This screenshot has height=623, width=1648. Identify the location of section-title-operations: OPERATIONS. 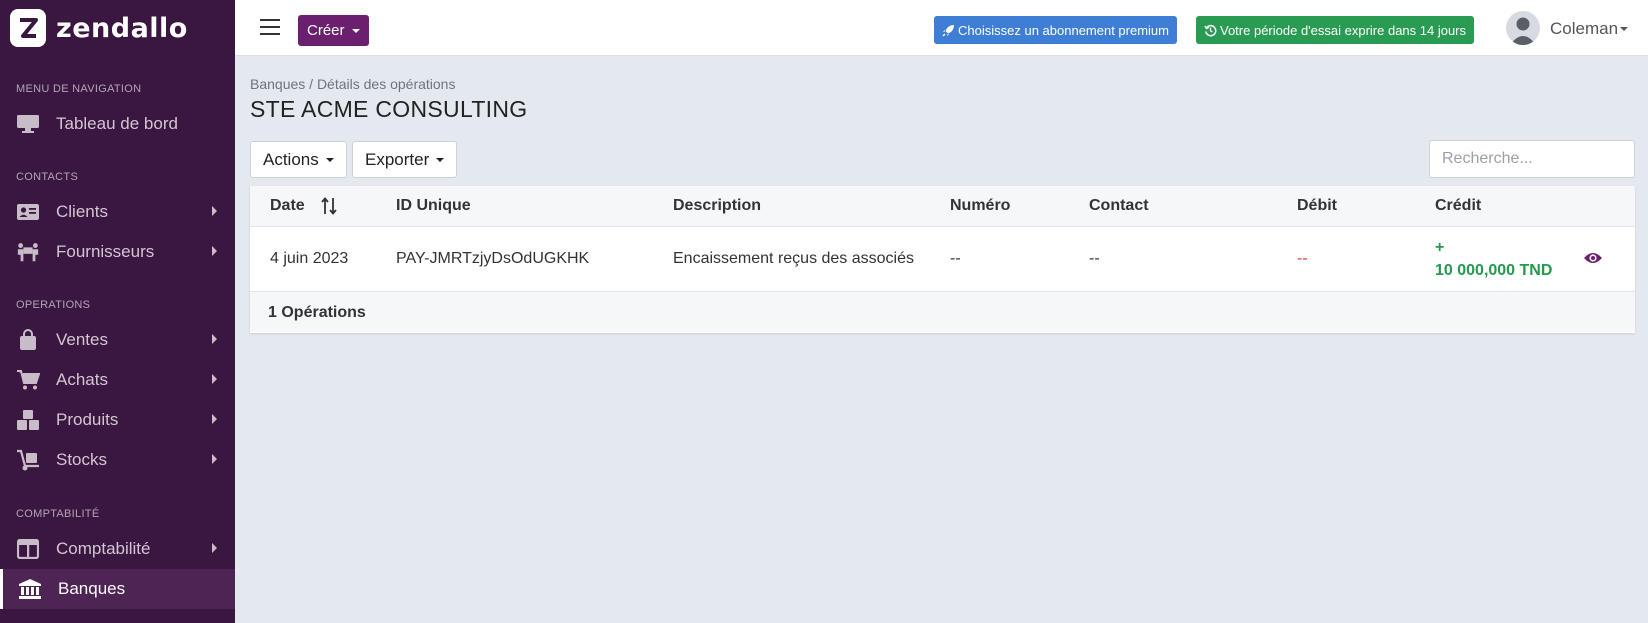
(53, 305).